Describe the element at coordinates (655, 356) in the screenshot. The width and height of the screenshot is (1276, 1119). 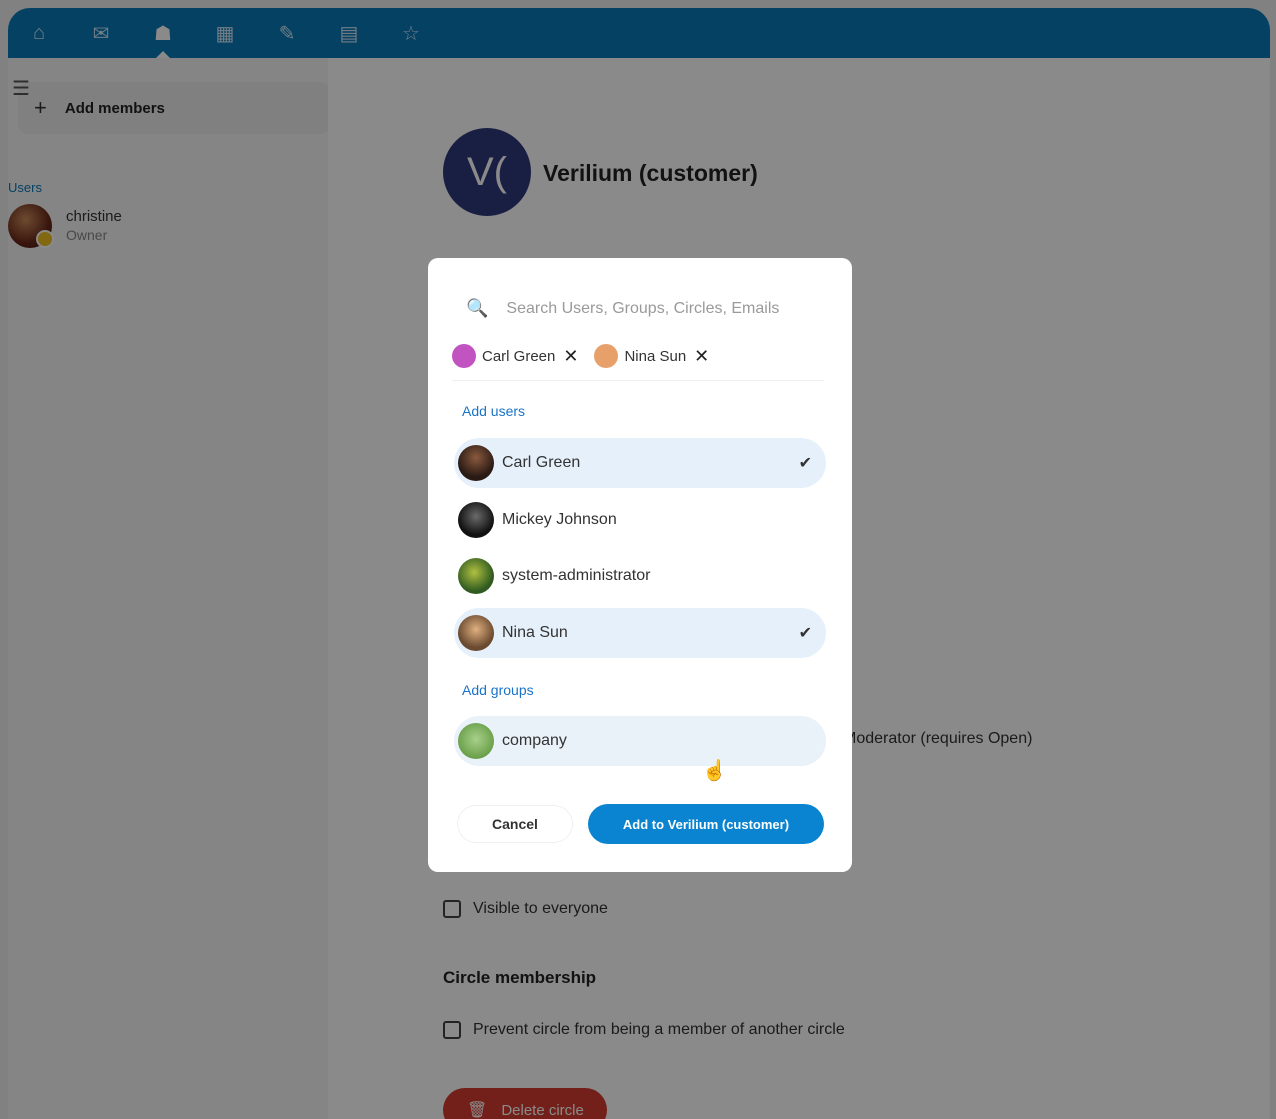
I see `chip-label: Nina Sun` at that location.